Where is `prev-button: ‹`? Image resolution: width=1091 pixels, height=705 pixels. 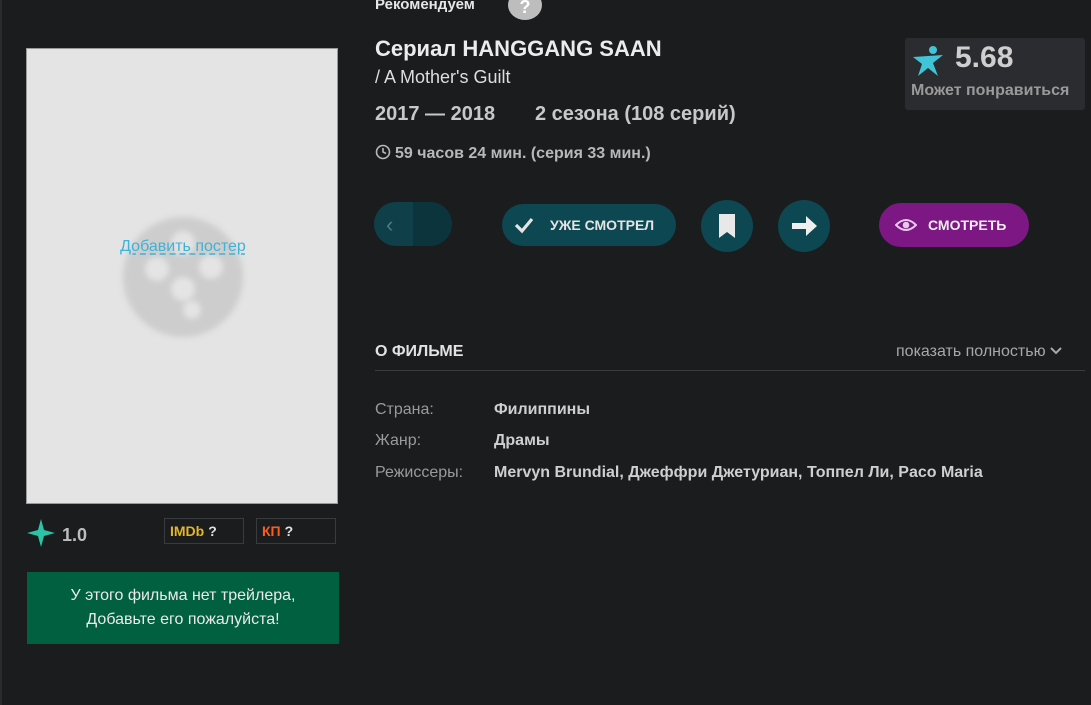 prev-button: ‹ is located at coordinates (413, 224).